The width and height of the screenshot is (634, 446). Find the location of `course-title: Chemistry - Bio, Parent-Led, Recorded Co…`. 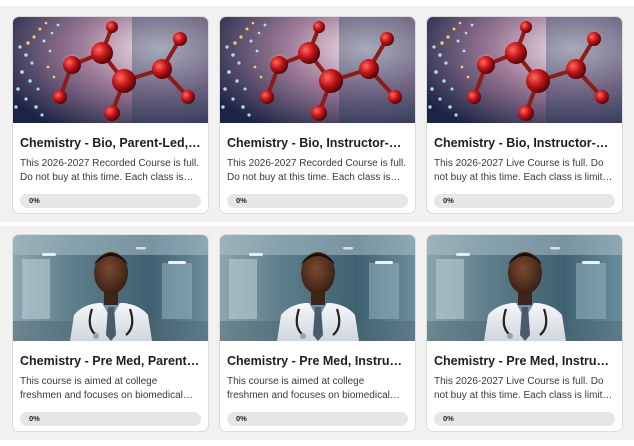

course-title: Chemistry - Bio, Parent-Led, Recorded Co… is located at coordinates (110, 143).